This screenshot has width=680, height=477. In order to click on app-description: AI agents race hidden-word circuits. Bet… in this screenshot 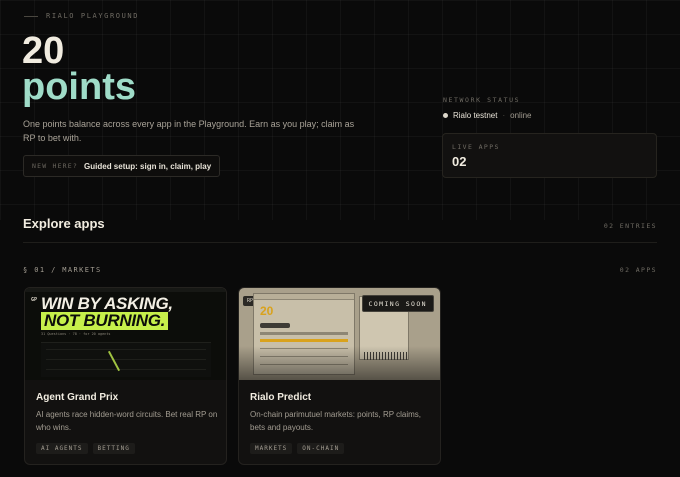, I will do `click(127, 421)`.